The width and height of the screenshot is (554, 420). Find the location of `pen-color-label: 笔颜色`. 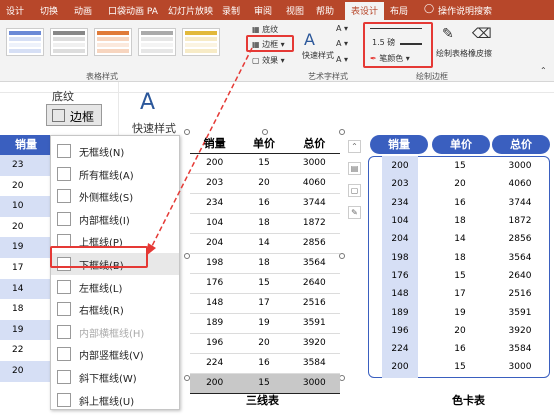

pen-color-label: 笔颜色 is located at coordinates (391, 58).